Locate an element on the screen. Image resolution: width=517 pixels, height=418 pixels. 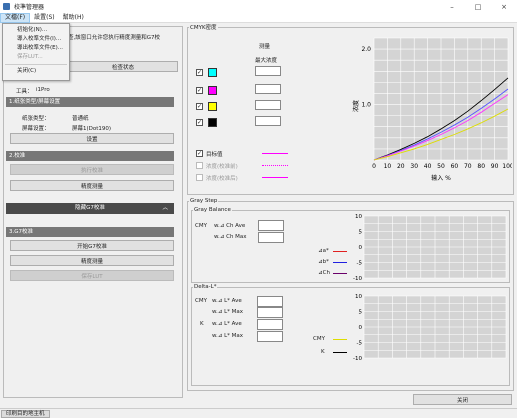
cmy-l-max-field is located at coordinates (270, 312).